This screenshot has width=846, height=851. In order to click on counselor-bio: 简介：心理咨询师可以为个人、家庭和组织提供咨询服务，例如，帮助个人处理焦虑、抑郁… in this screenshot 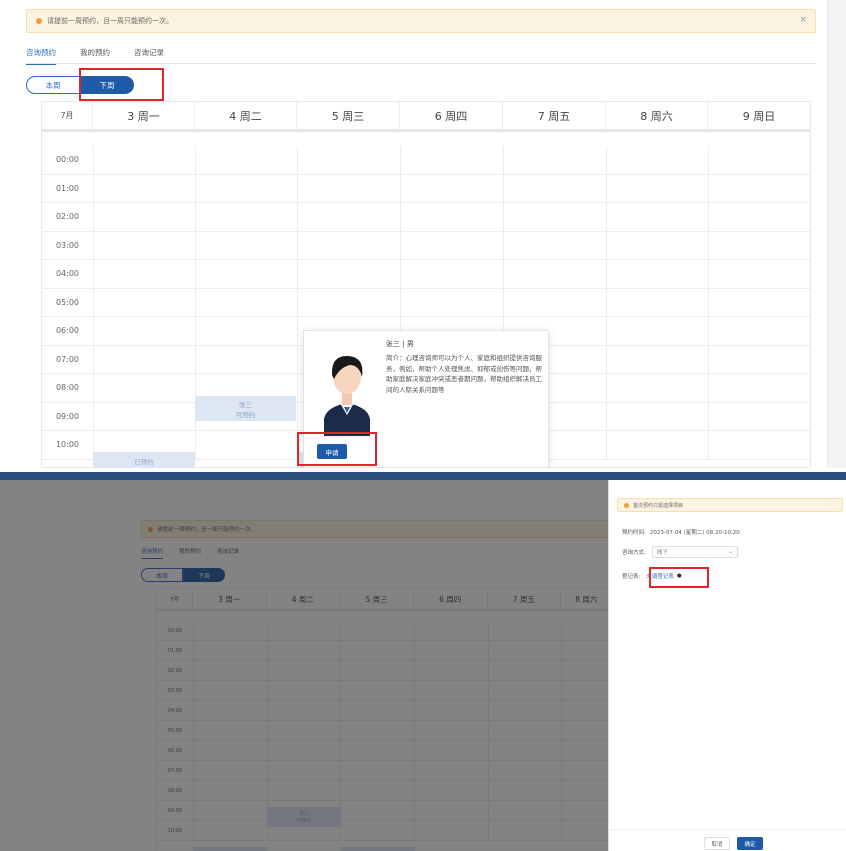, I will do `click(464, 374)`.